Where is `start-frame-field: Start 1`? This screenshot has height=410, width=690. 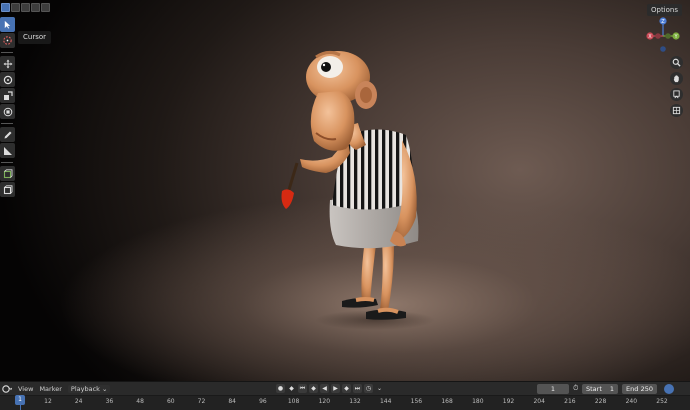 start-frame-field: Start 1 is located at coordinates (600, 389).